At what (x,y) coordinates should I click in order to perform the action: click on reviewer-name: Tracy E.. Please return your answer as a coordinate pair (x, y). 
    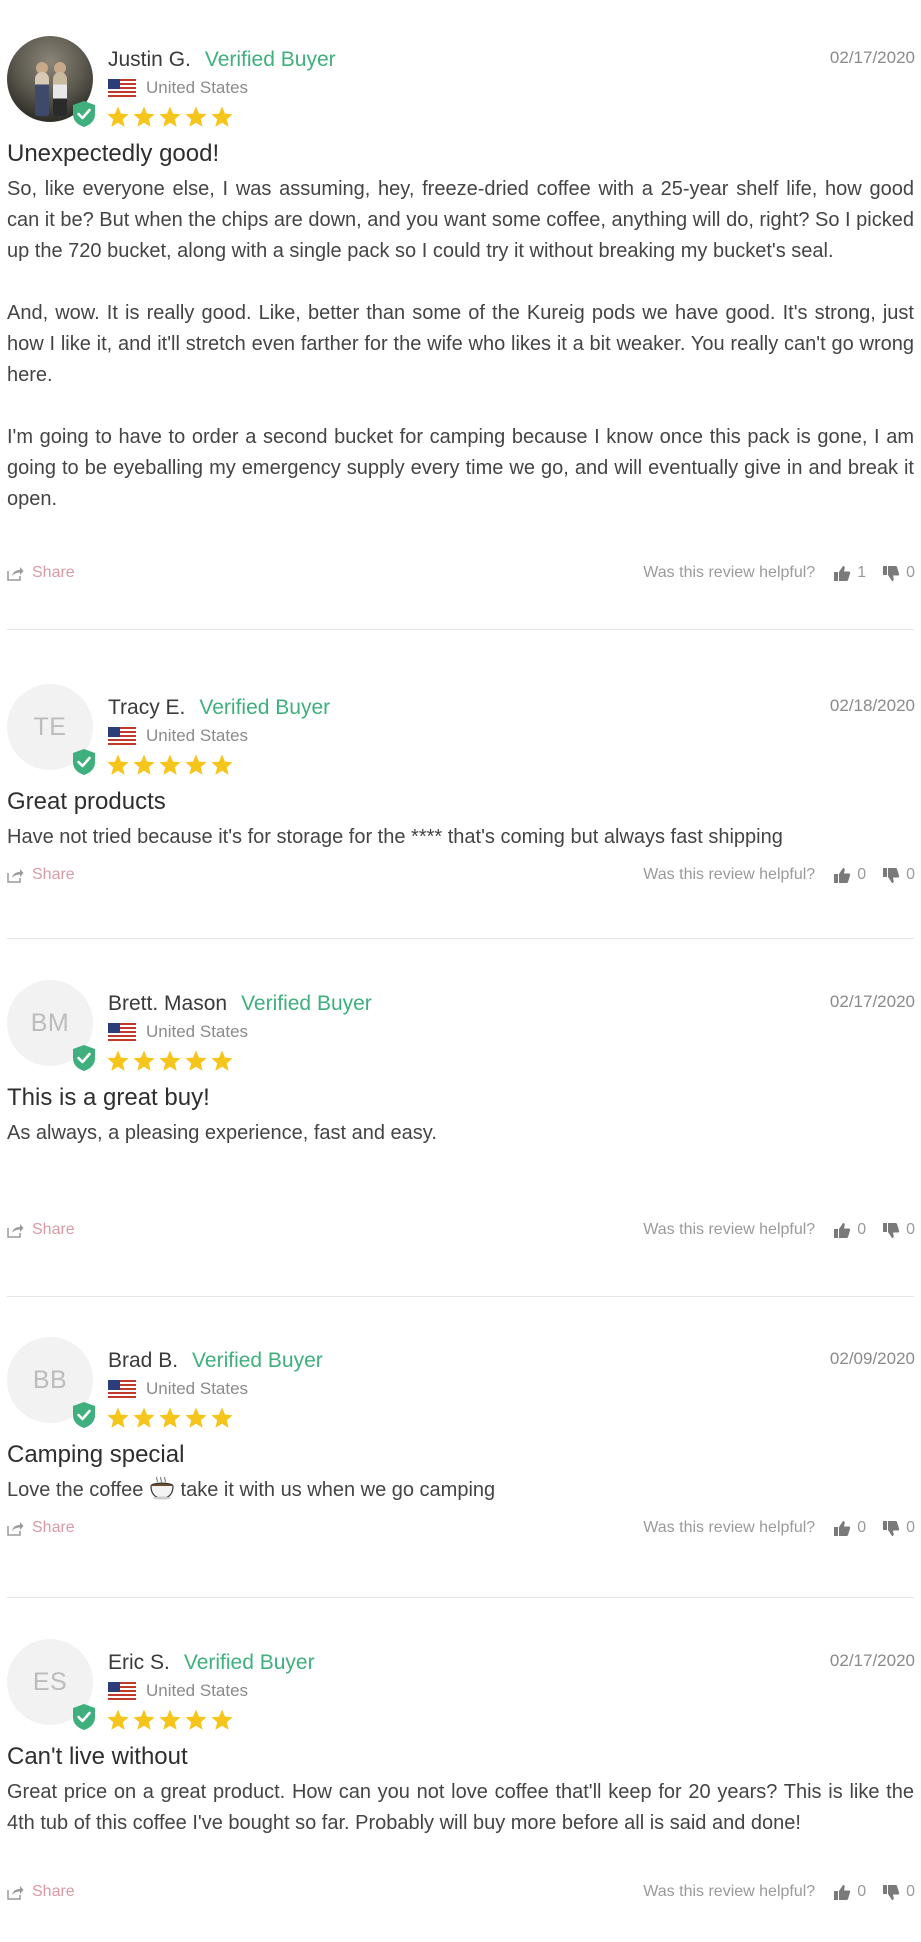
    Looking at the image, I should click on (147, 707).